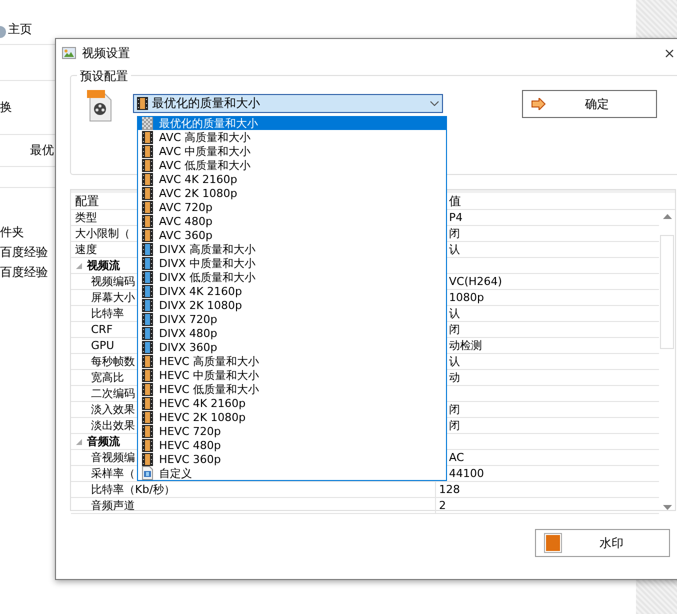 Image resolution: width=677 pixels, height=614 pixels. I want to click on scroll-down-icon, so click(667, 507).